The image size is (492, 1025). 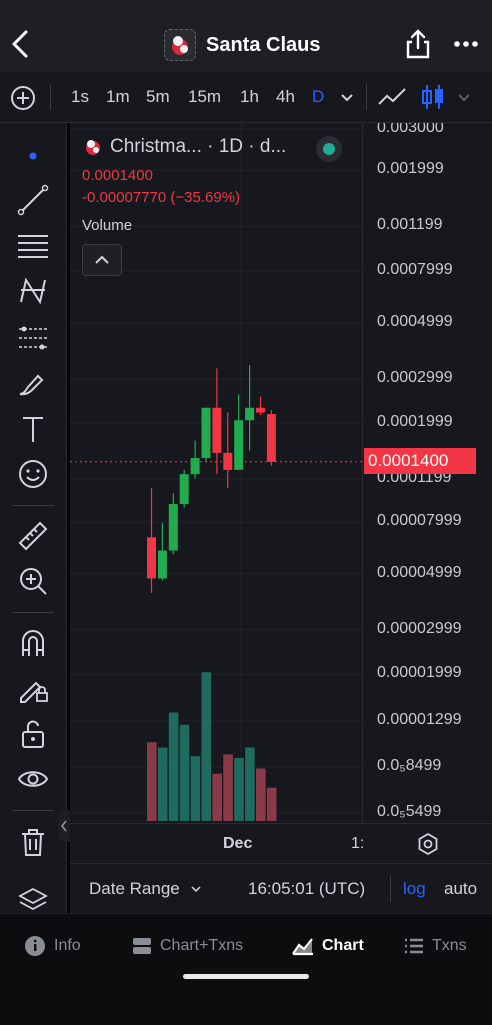 I want to click on interval-1s: 1s, so click(x=80, y=97).